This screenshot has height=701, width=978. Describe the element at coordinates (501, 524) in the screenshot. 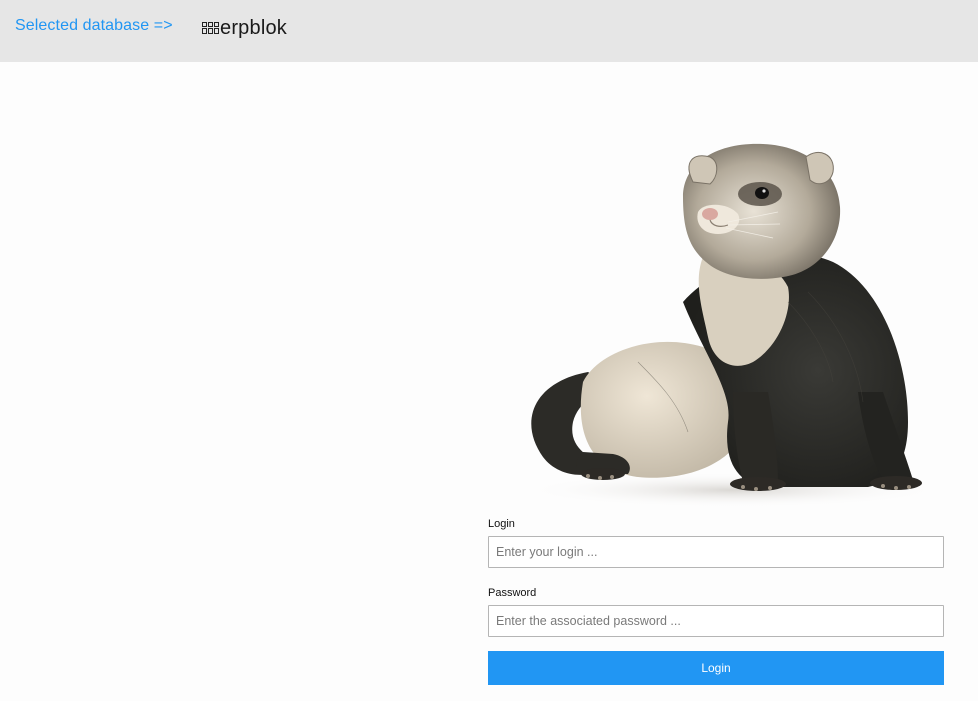

I see `login-label: Login` at that location.